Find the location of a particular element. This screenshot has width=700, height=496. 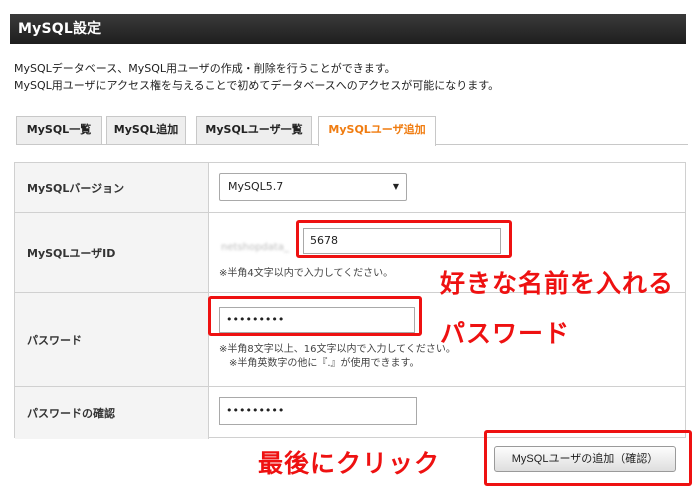

version-row: MySQLバージョン MySQL5.7 ▼ is located at coordinates (350, 188).